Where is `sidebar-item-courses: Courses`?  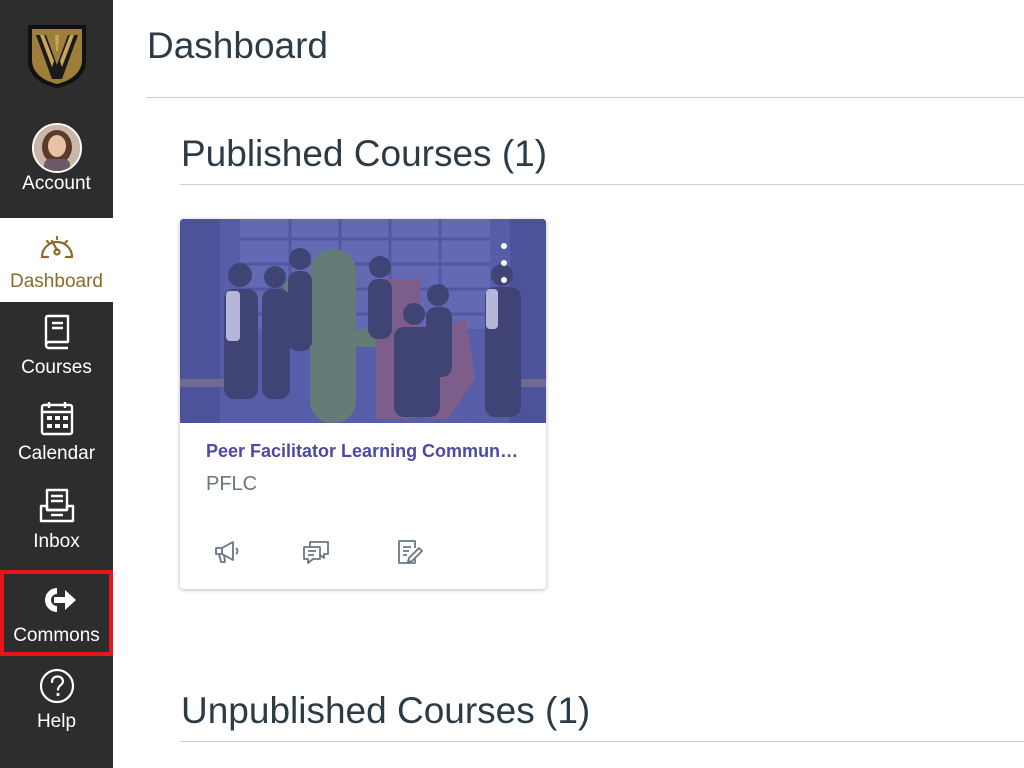 sidebar-item-courses: Courses is located at coordinates (56, 345).